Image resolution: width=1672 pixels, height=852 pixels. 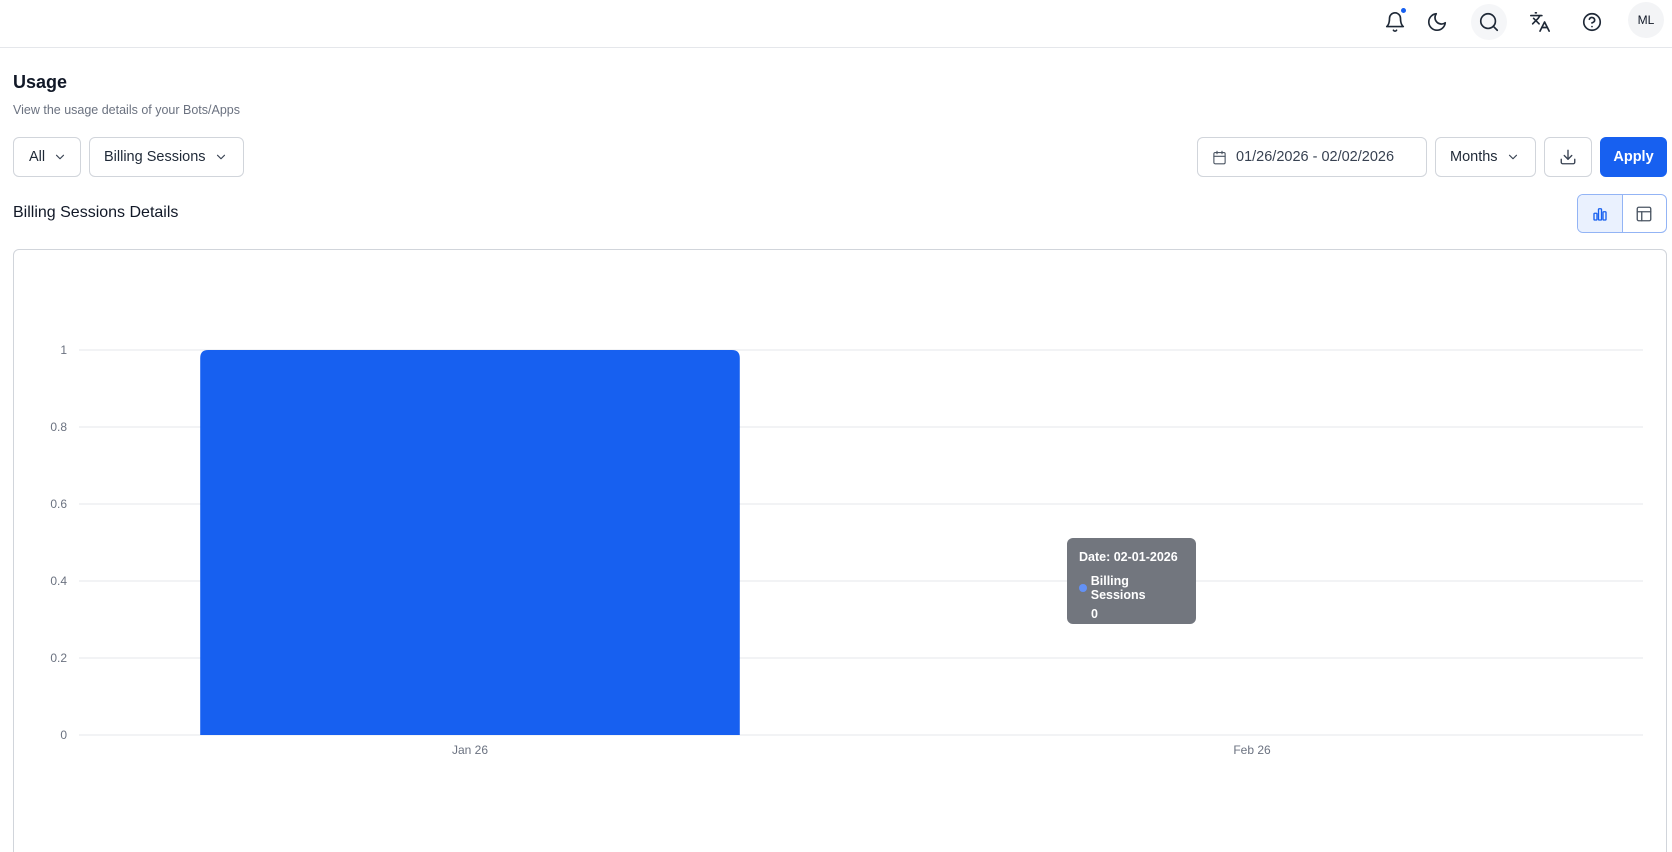 I want to click on y-tick-label: 1, so click(x=63, y=350).